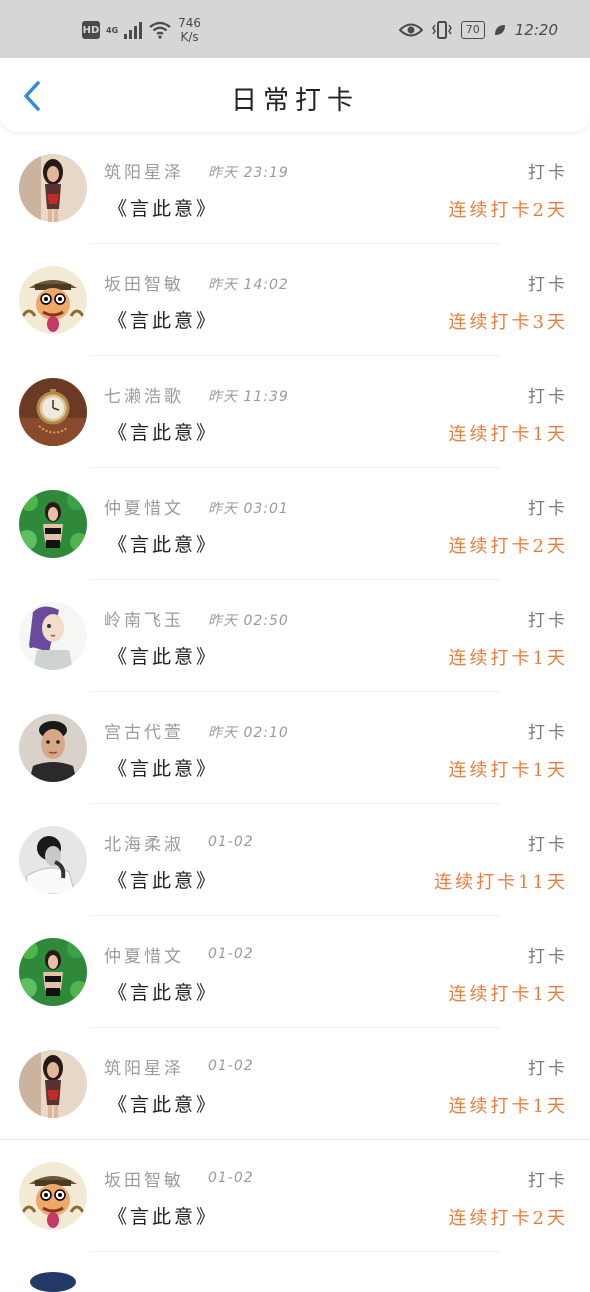 This screenshot has width=590, height=1292. I want to click on battery-icon: 70, so click(472, 30).